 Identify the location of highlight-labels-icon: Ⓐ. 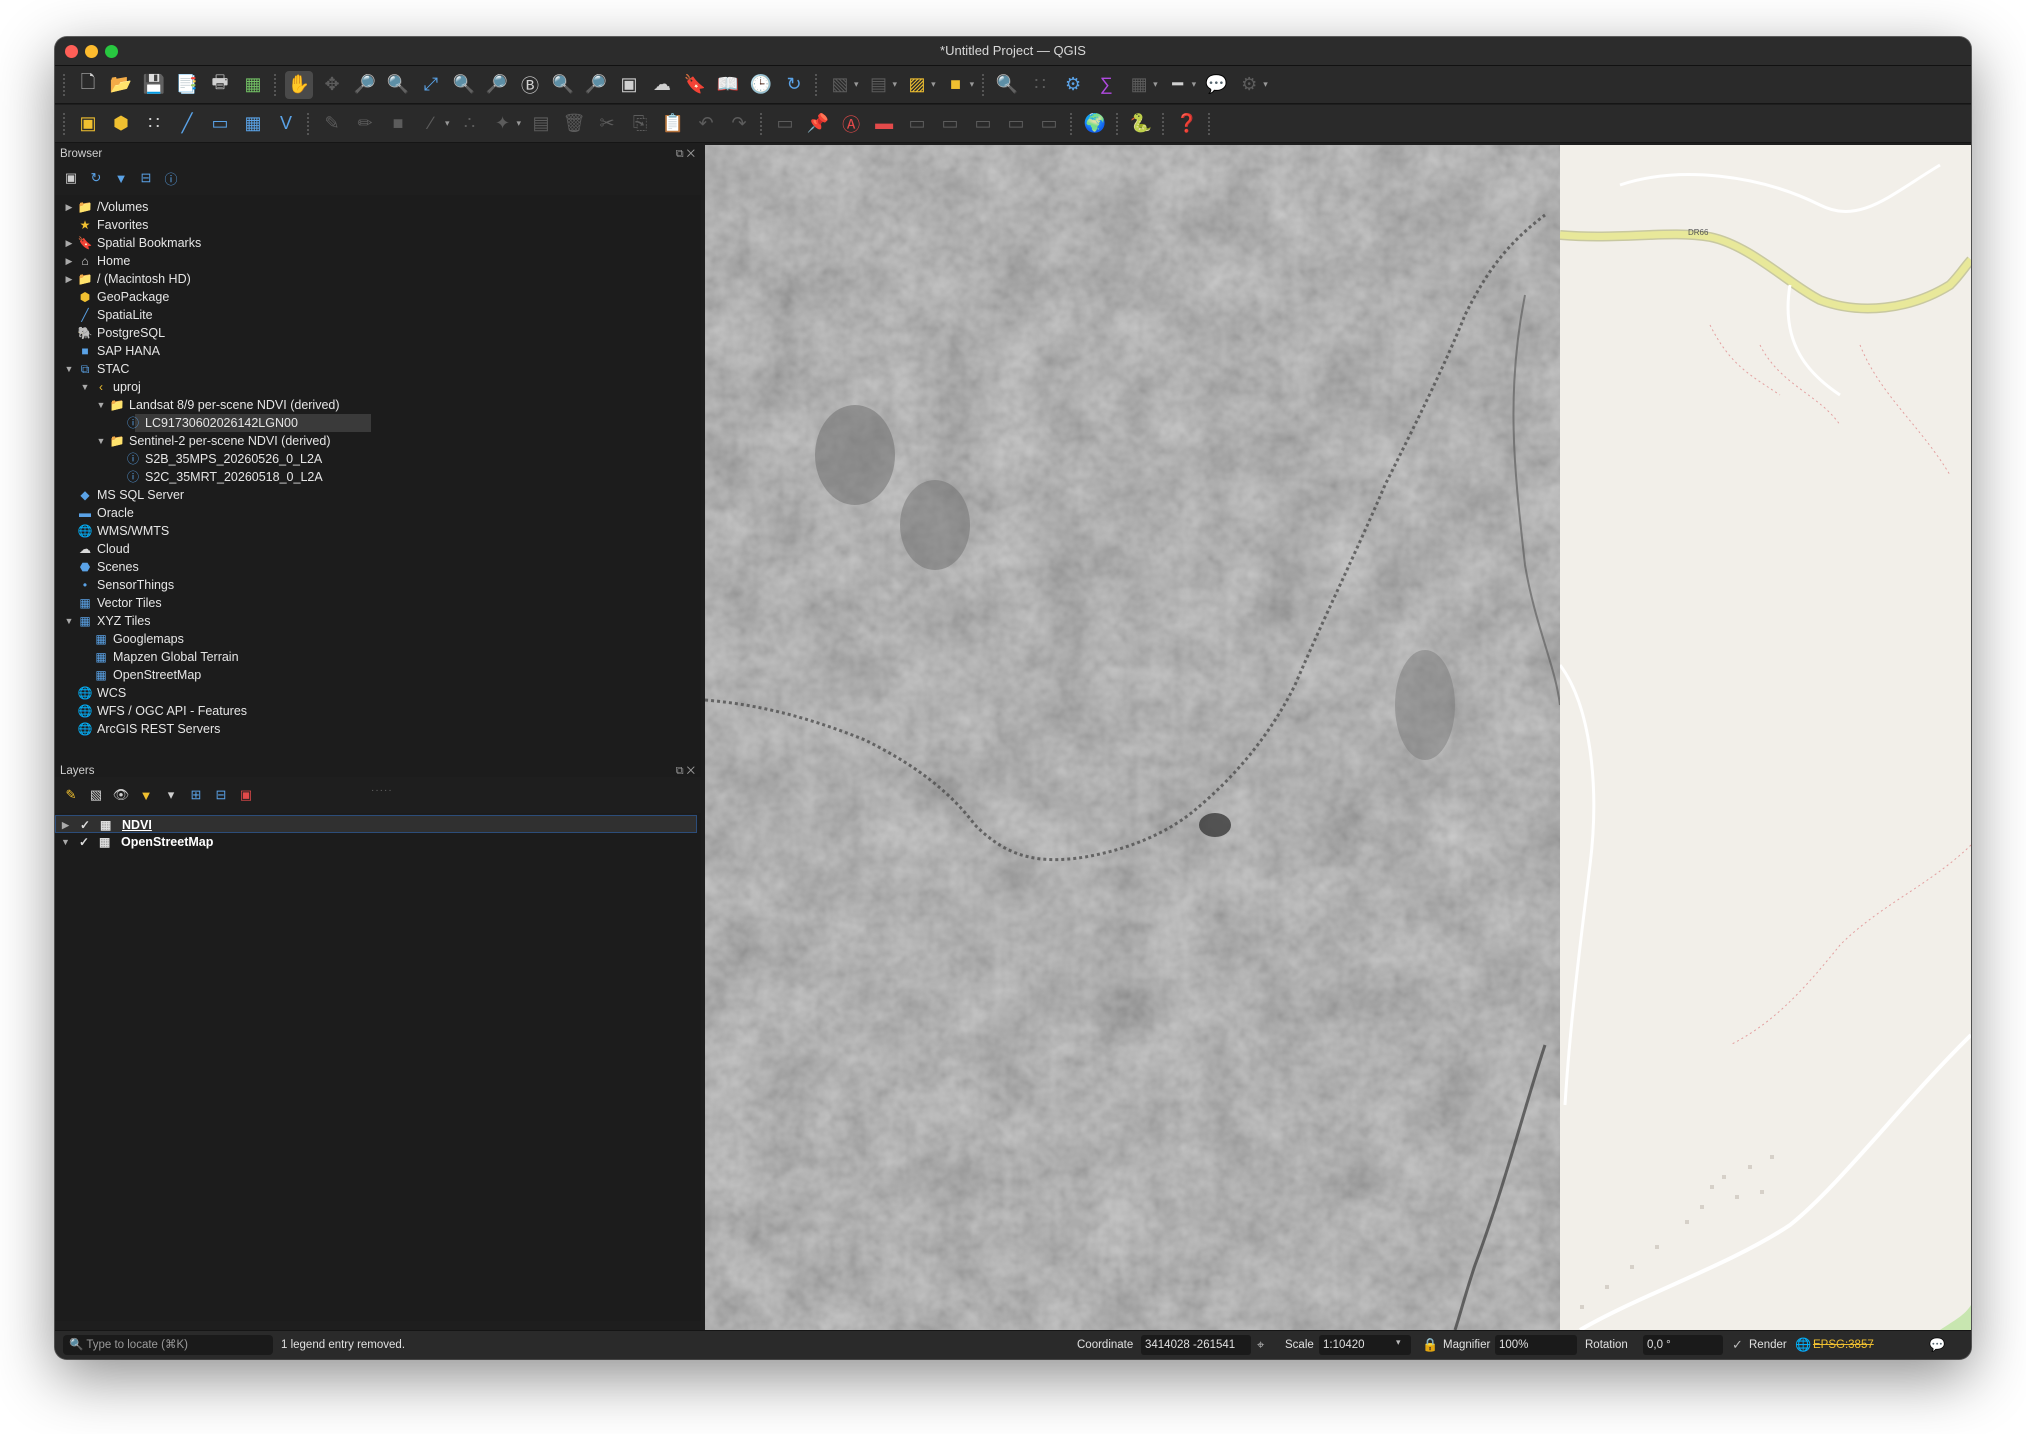
(851, 124).